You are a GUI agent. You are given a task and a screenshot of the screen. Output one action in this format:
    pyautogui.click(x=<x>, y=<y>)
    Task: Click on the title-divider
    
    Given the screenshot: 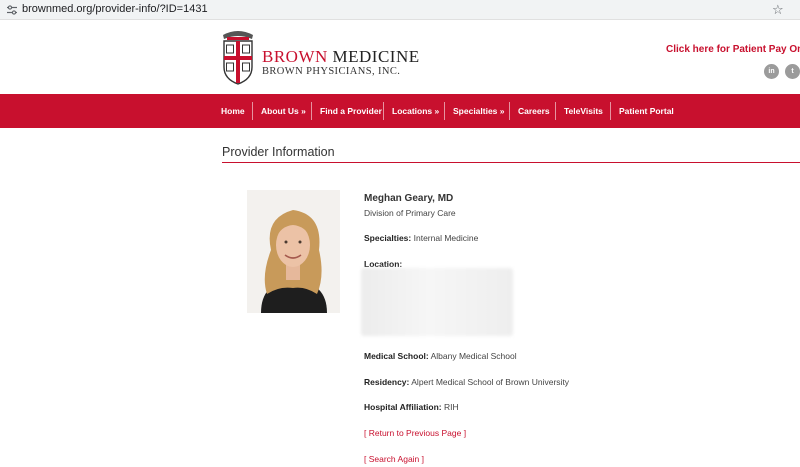 What is the action you would take?
    pyautogui.click(x=511, y=162)
    